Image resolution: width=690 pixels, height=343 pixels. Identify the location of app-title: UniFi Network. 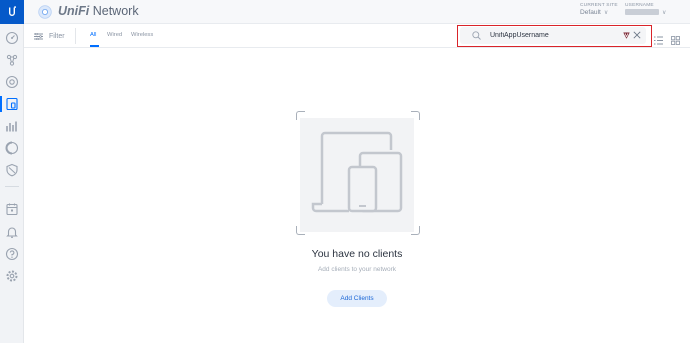
(98, 11).